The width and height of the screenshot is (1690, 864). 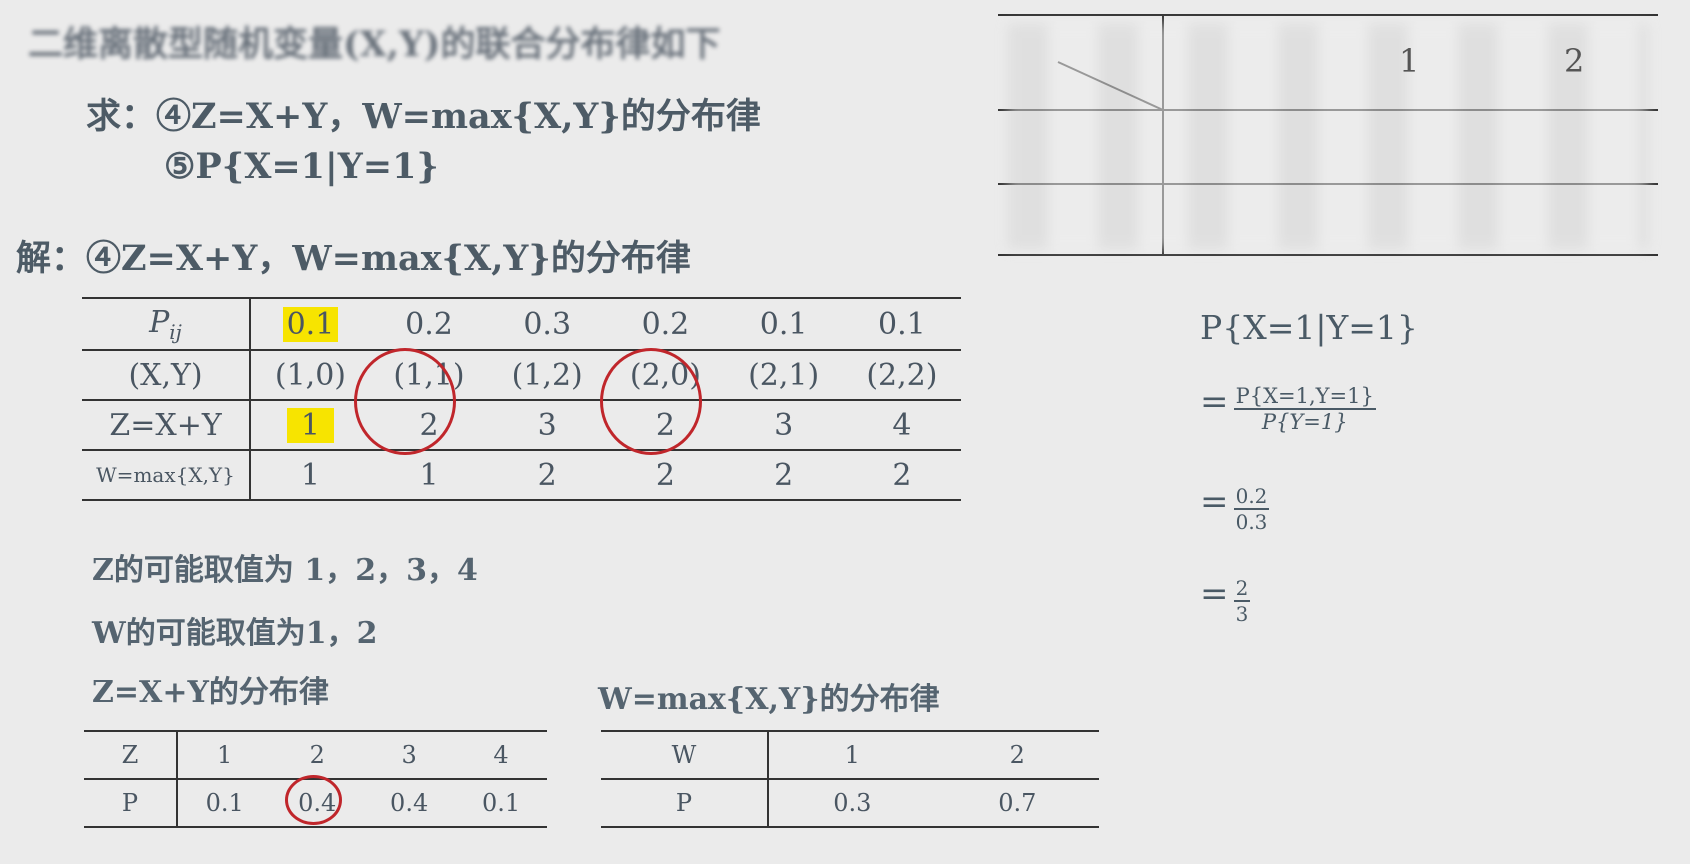 I want to click on fraction: 0.2 0.3, so click(x=1251, y=508).